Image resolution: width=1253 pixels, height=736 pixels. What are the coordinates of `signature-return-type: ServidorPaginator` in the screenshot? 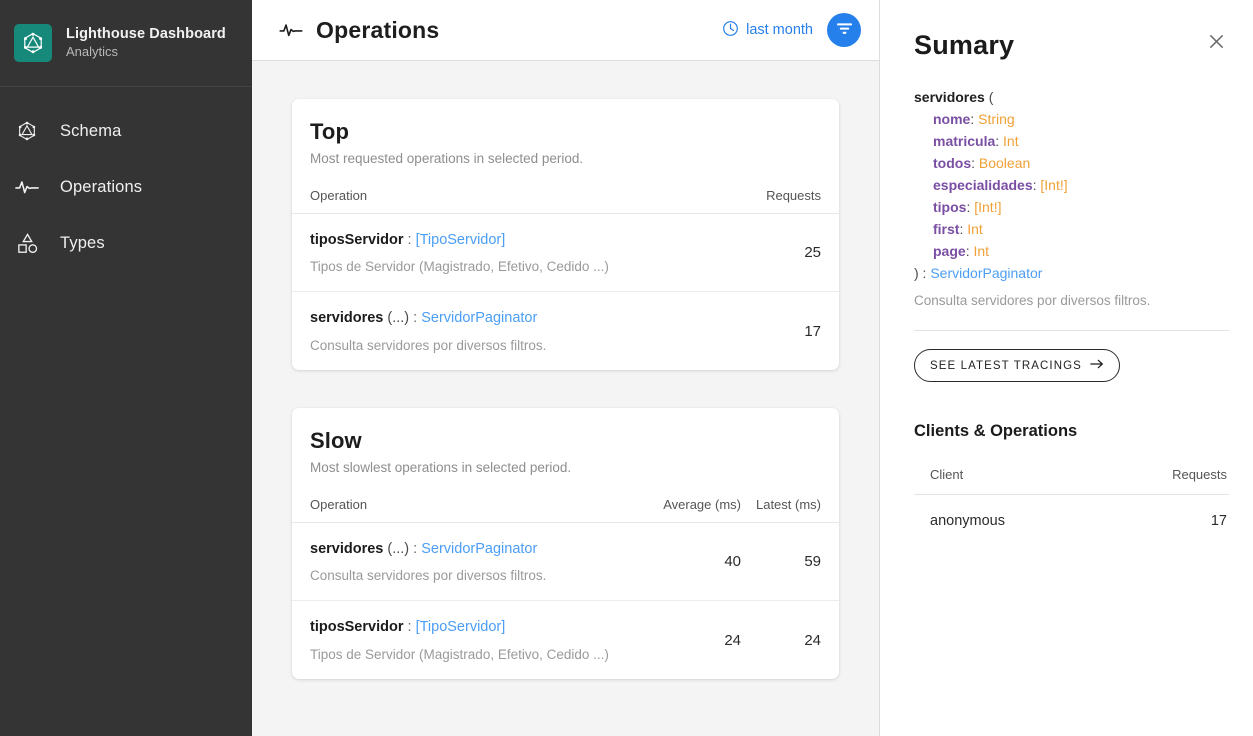 It's located at (986, 273).